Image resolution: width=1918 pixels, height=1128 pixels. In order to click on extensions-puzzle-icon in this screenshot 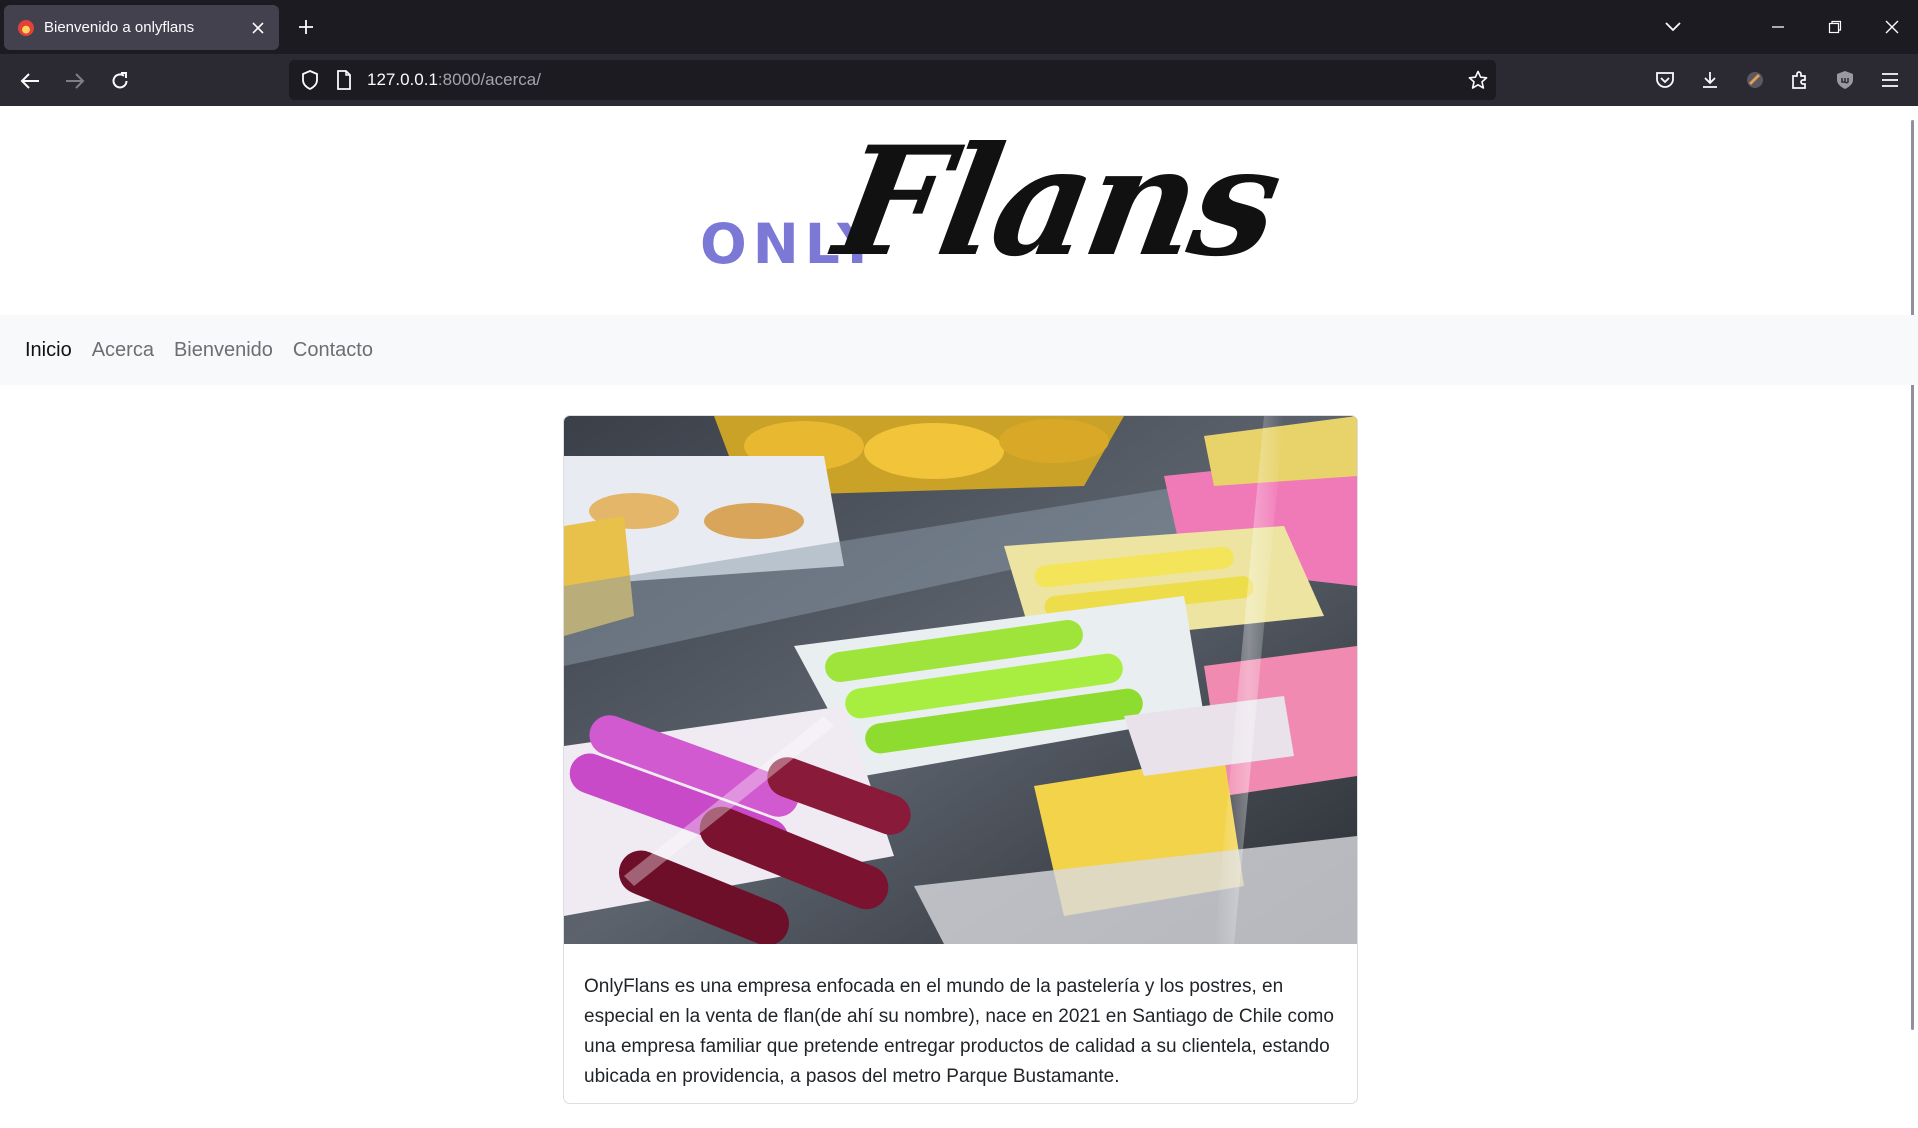, I will do `click(1800, 80)`.